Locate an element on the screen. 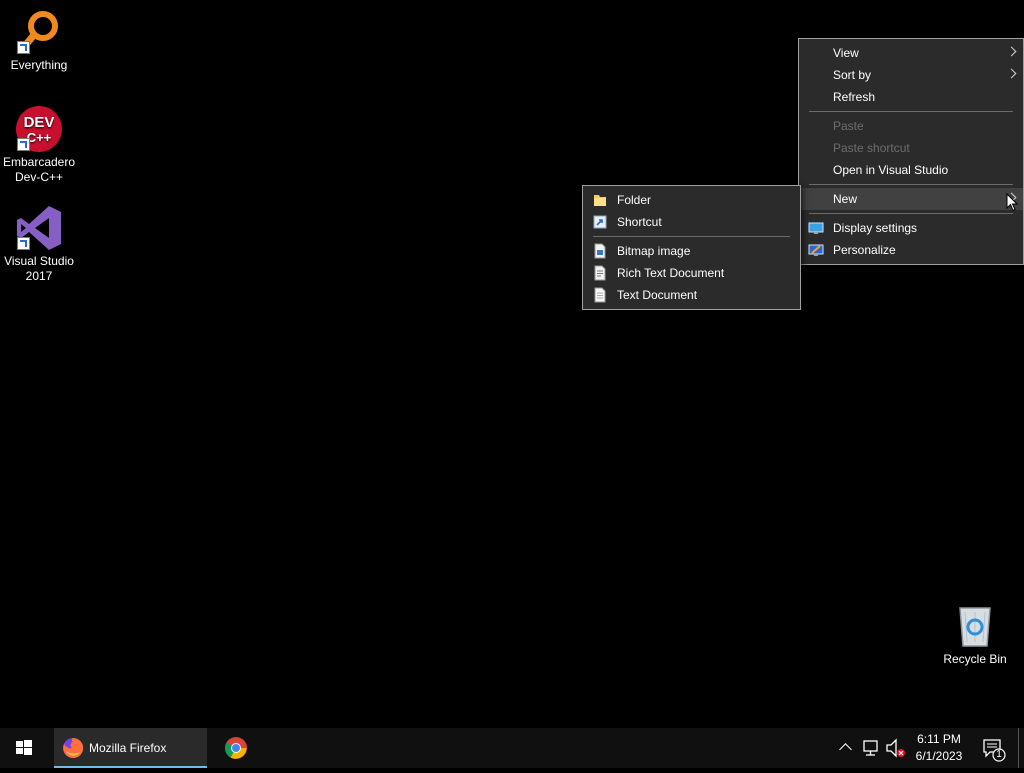  submenu-item-rich-text-document: Rich Text Document is located at coordinates (691, 273).